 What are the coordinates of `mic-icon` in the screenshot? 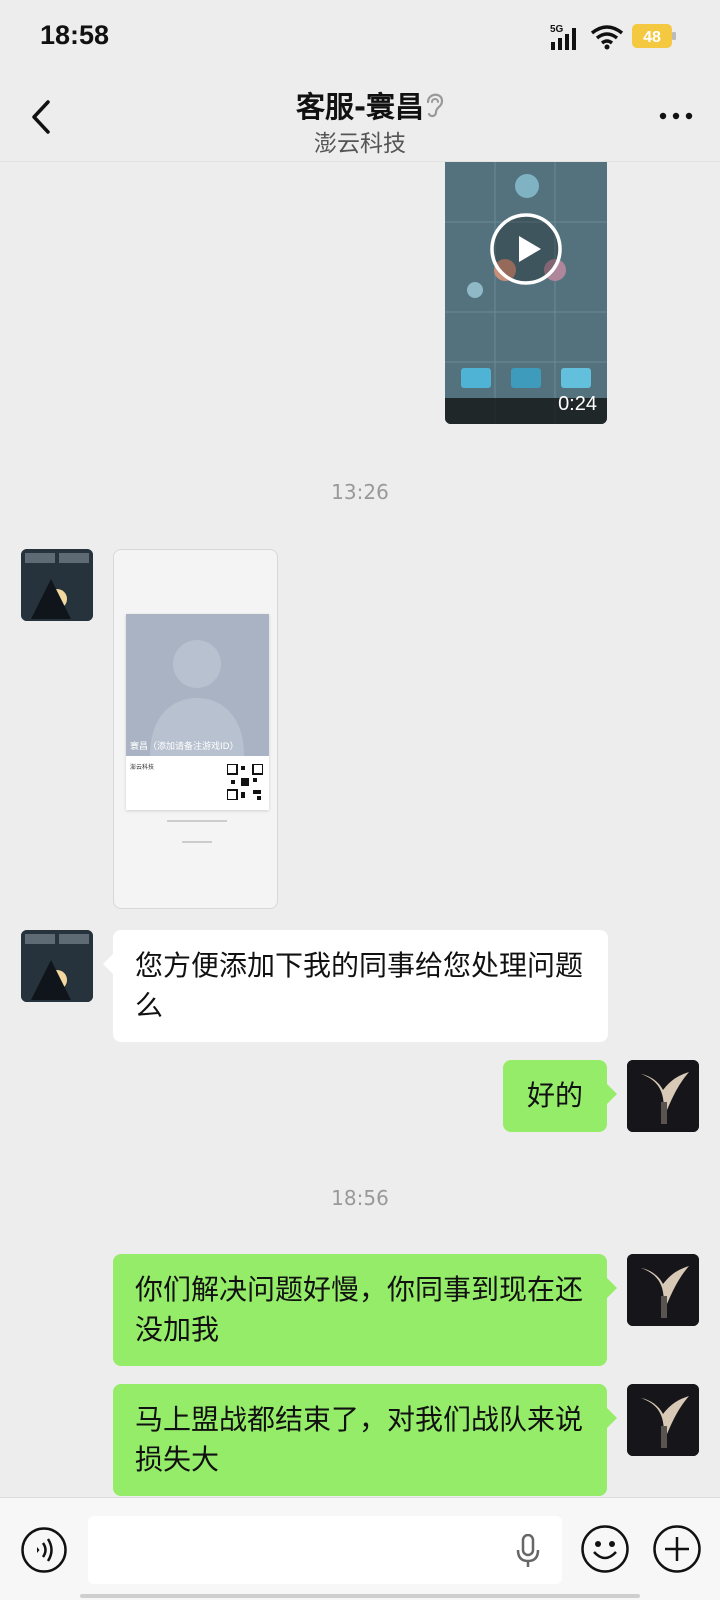 It's located at (528, 1551).